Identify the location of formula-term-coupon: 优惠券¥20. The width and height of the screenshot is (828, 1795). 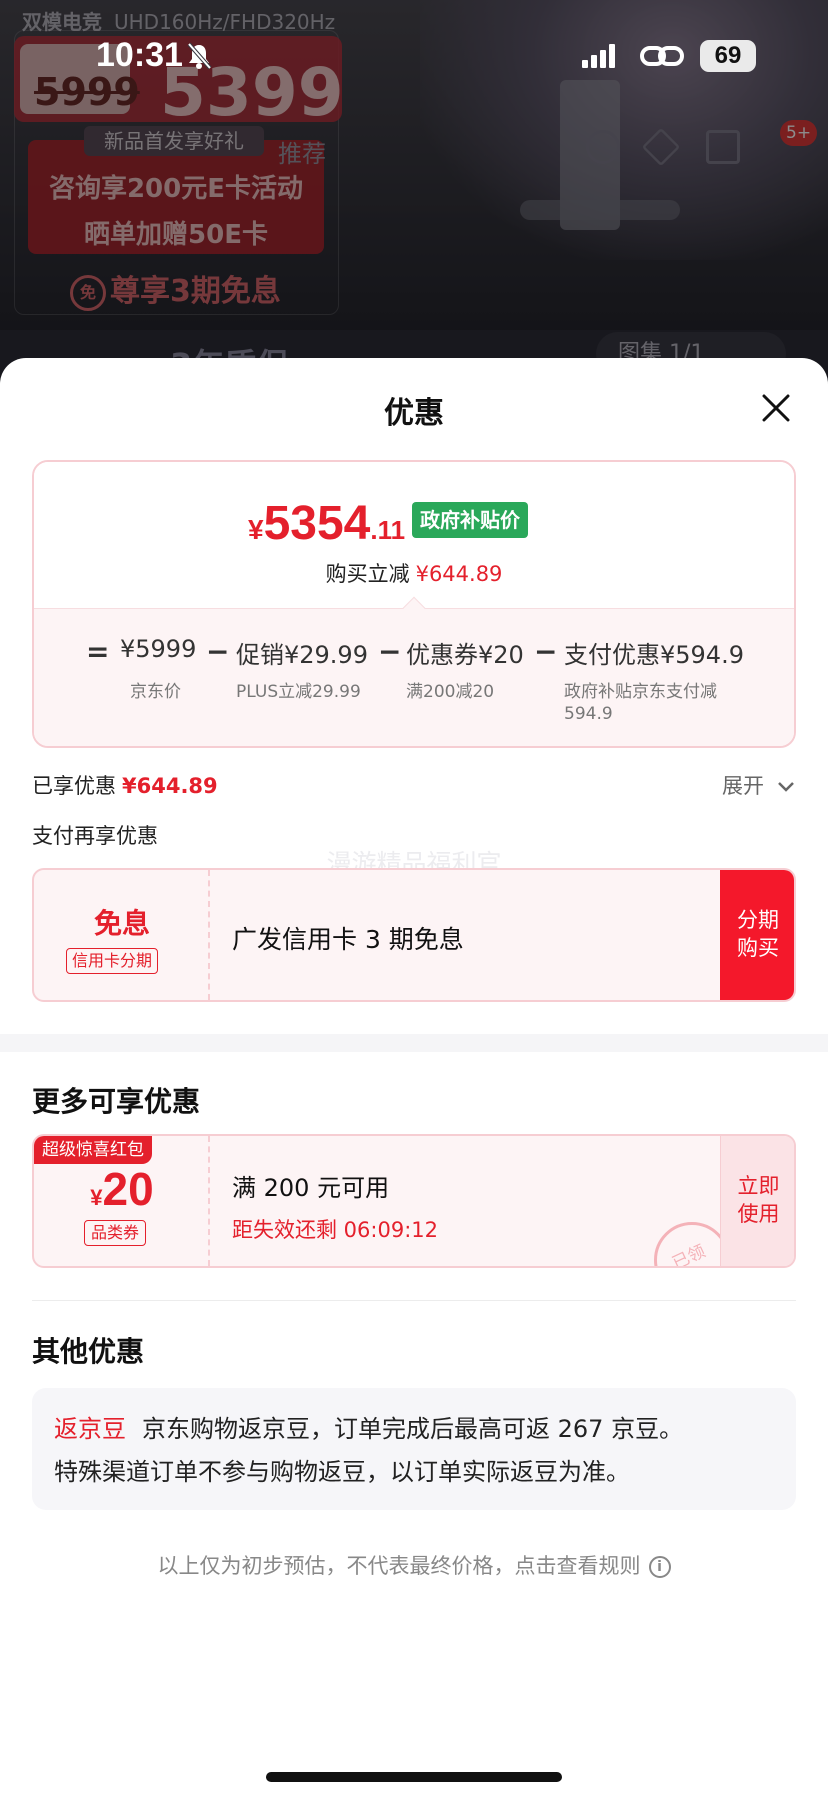
(465, 655).